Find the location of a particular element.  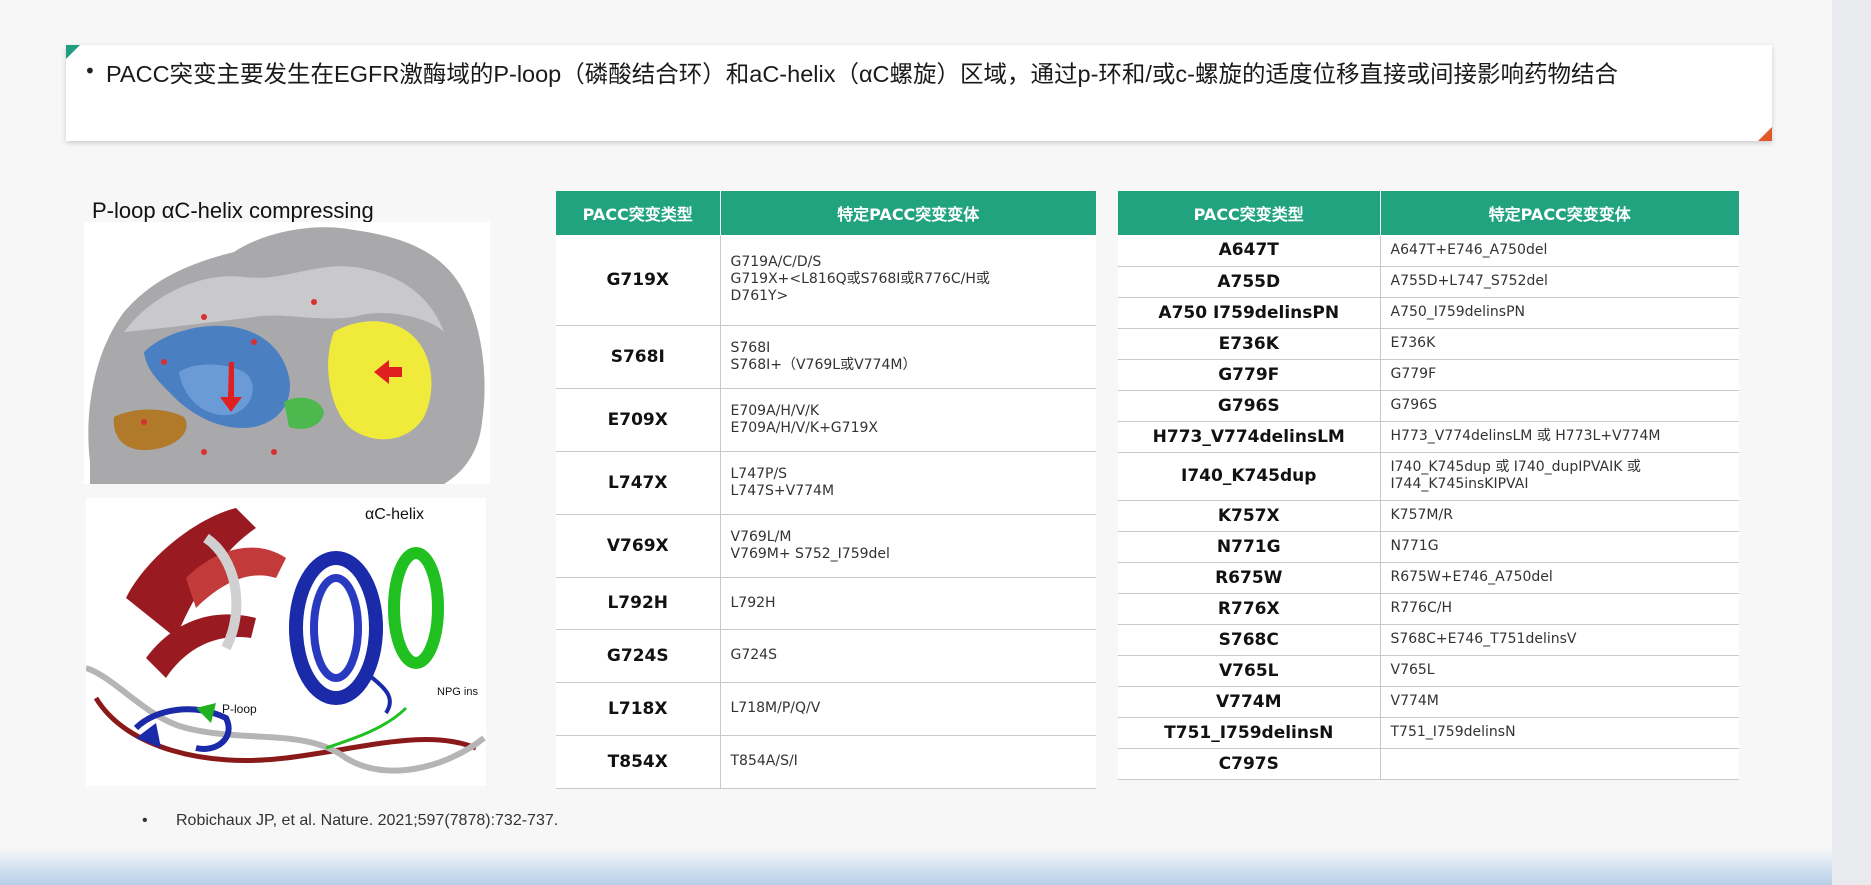

variant-line: V769M+ S752_I759del is located at coordinates (810, 553).